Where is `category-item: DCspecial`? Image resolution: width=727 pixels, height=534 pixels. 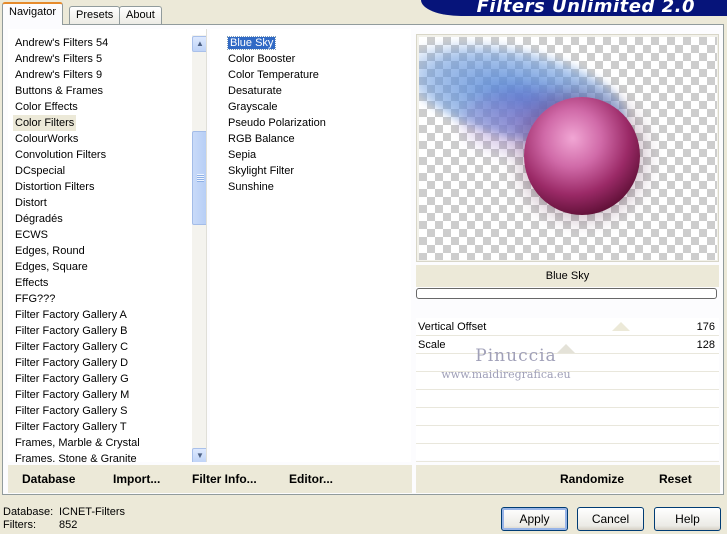
category-item: DCspecial is located at coordinates (40, 171).